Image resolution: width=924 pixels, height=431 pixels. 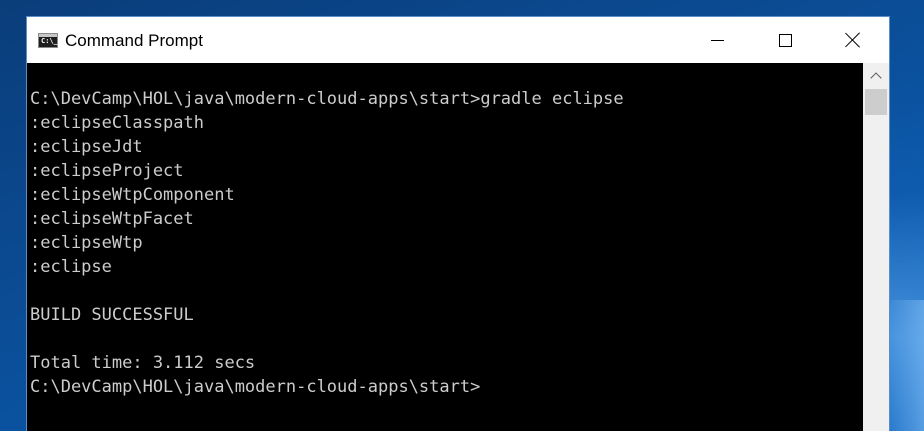 What do you see at coordinates (112, 219) in the screenshot?
I see `console-line: :eclipseWtpFacet` at bounding box center [112, 219].